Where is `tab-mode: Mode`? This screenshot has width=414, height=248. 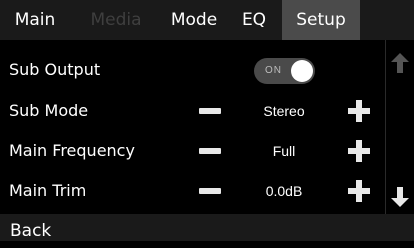
tab-mode: Mode is located at coordinates (194, 20).